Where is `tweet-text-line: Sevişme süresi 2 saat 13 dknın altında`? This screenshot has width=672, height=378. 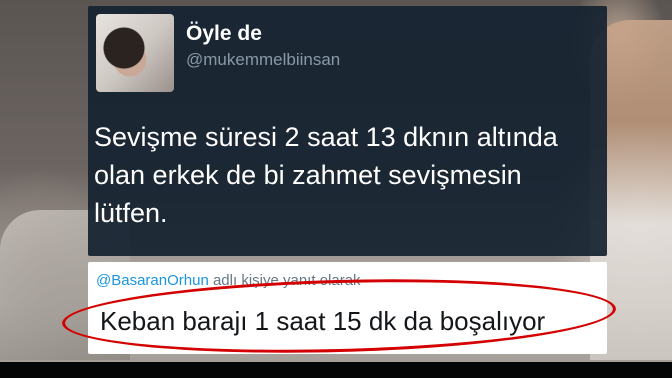
tweet-text-line: Sevişme süresi 2 saat 13 dknın altında is located at coordinates (326, 137).